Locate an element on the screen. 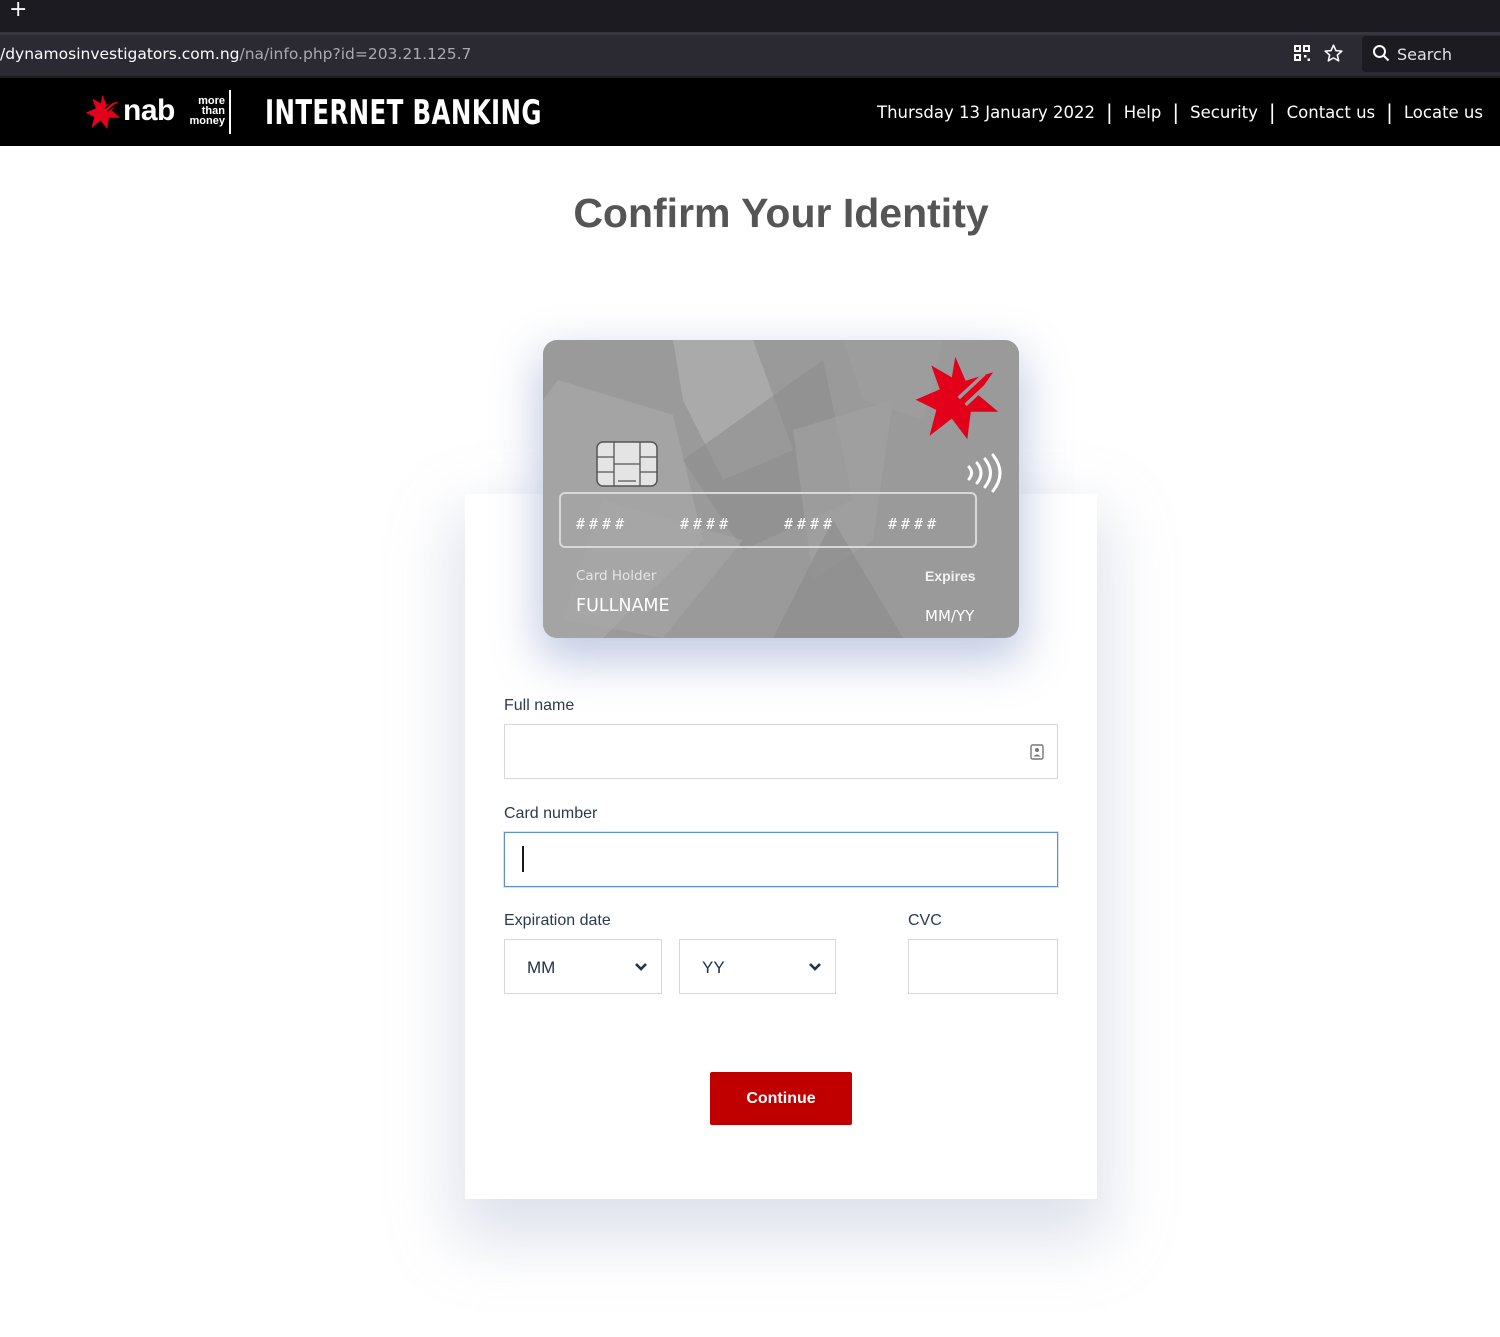 The image size is (1500, 1337). tagline-line-3: money is located at coordinates (207, 121).